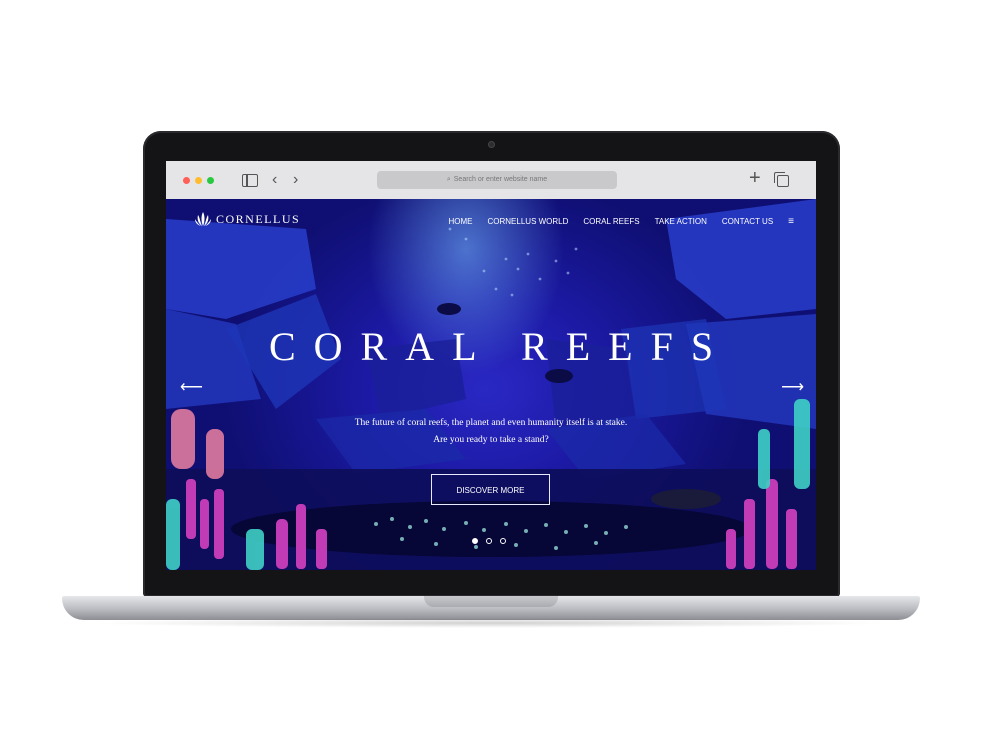 This screenshot has height=751, width=1000. I want to click on arrow-left-icon: ⟵, so click(191, 387).